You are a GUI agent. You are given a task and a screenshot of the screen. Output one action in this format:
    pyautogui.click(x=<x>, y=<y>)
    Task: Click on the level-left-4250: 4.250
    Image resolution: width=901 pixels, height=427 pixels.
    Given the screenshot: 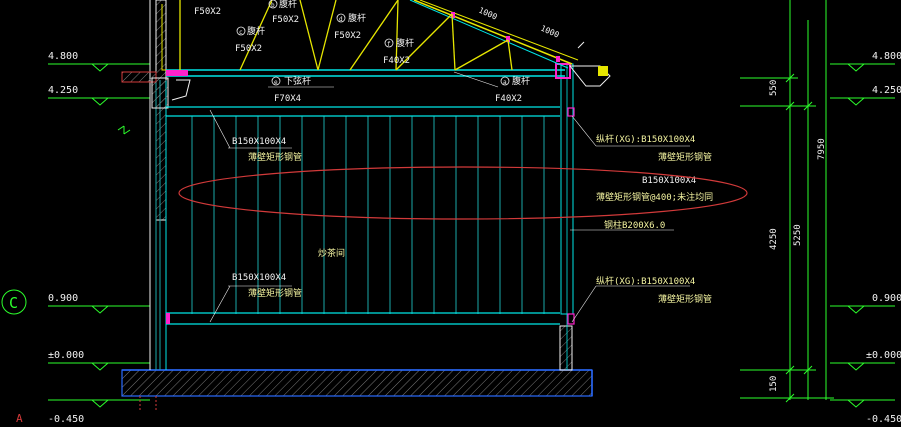 What is the action you would take?
    pyautogui.click(x=63, y=90)
    